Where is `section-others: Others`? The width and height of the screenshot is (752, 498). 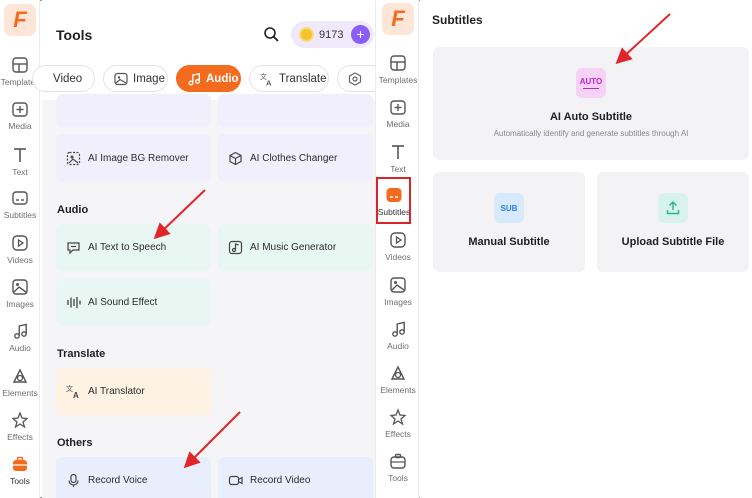 section-others: Others is located at coordinates (75, 443).